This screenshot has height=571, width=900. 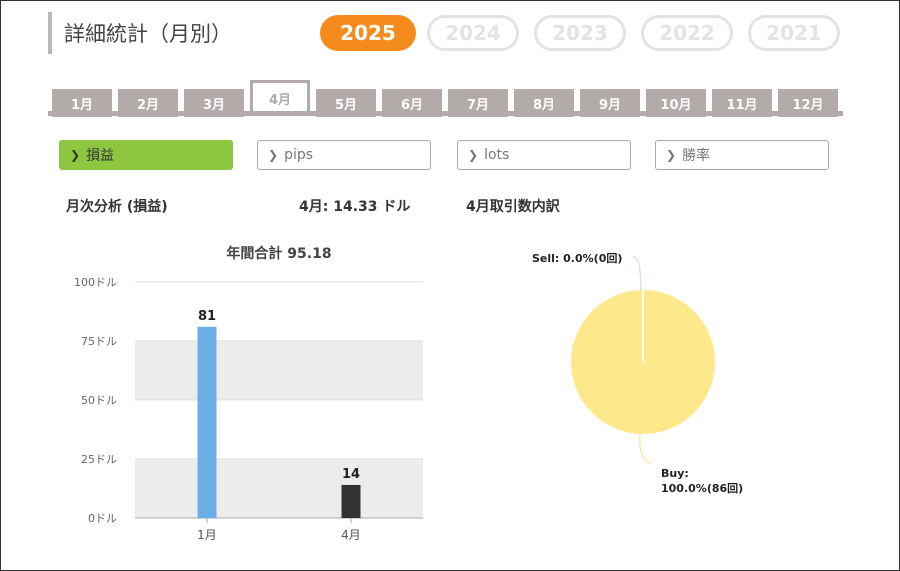 What do you see at coordinates (207, 535) in the screenshot?
I see `x-tick-label: 1月` at bounding box center [207, 535].